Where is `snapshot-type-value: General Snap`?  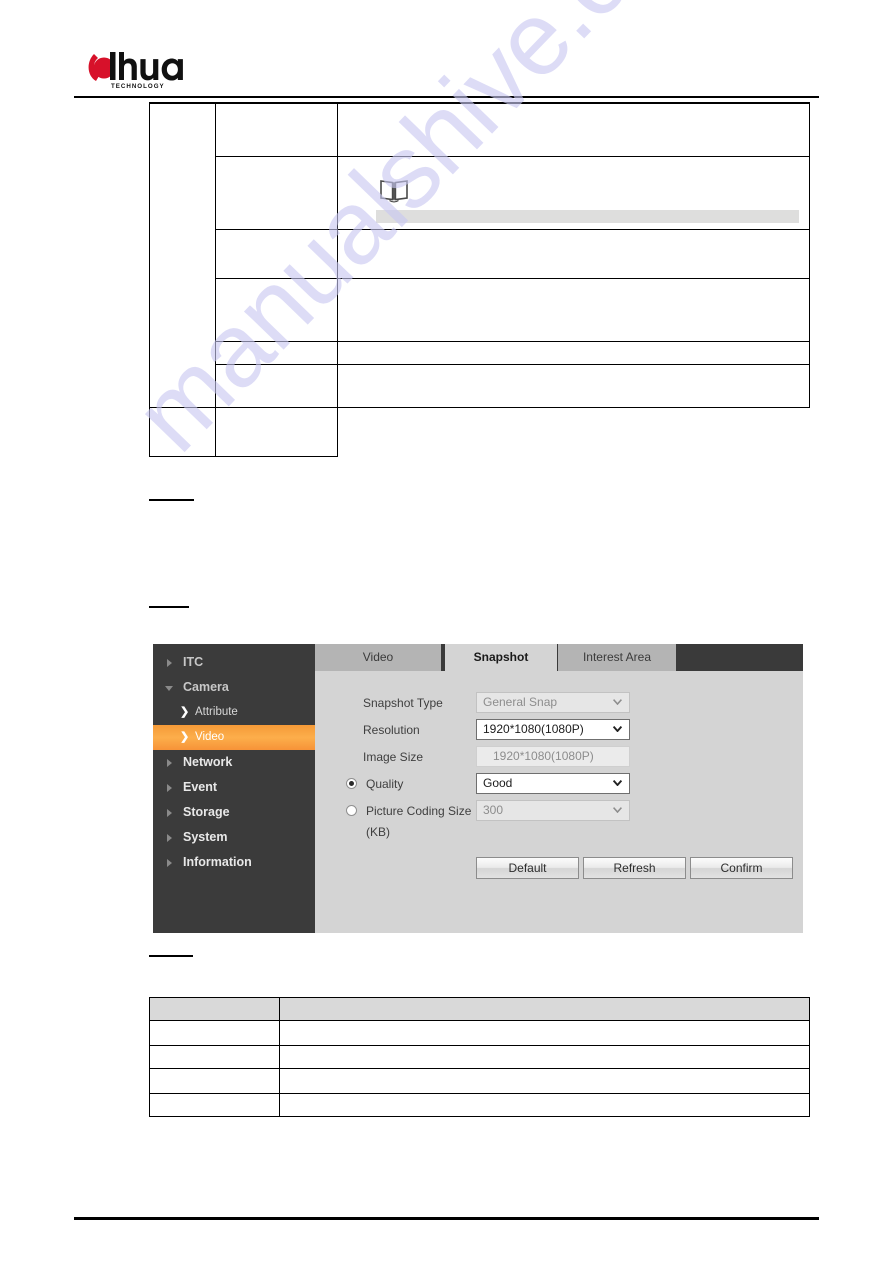 snapshot-type-value: General Snap is located at coordinates (520, 702).